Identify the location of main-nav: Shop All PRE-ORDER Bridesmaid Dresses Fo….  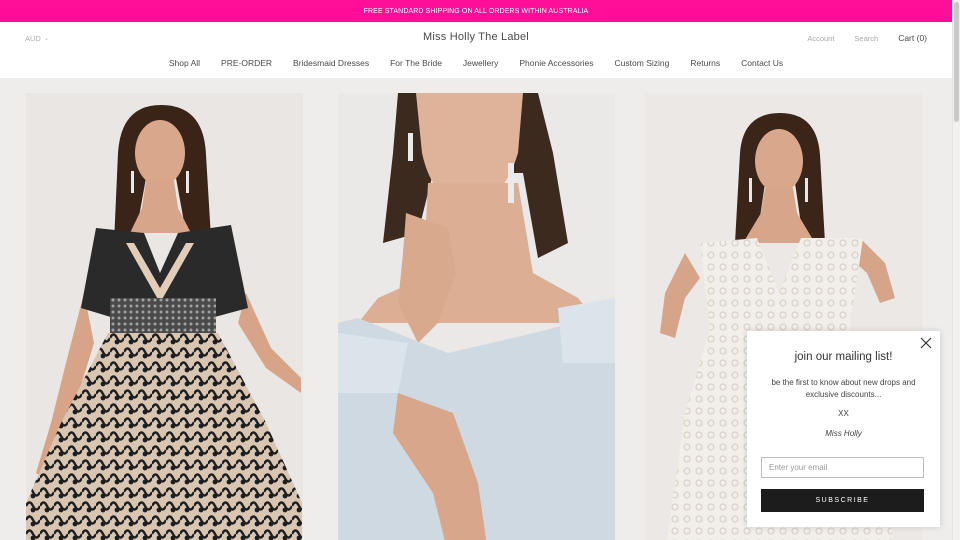
(476, 63).